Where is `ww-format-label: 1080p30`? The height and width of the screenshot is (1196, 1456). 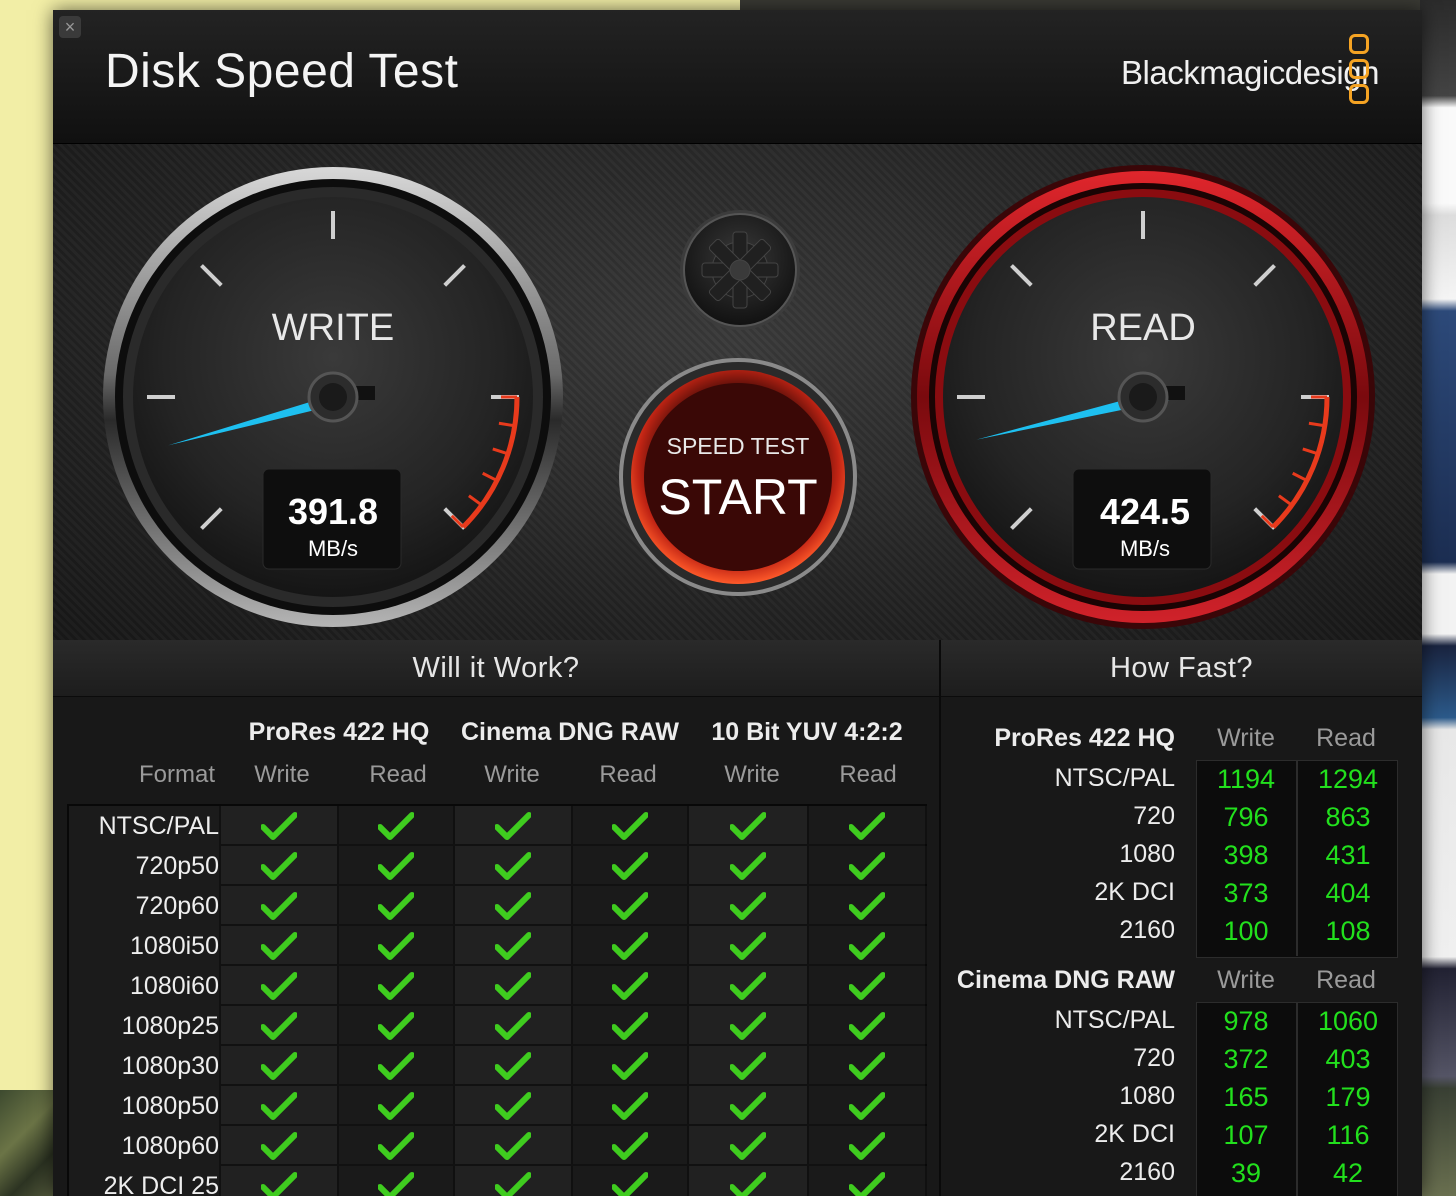 ww-format-label: 1080p30 is located at coordinates (144, 1066).